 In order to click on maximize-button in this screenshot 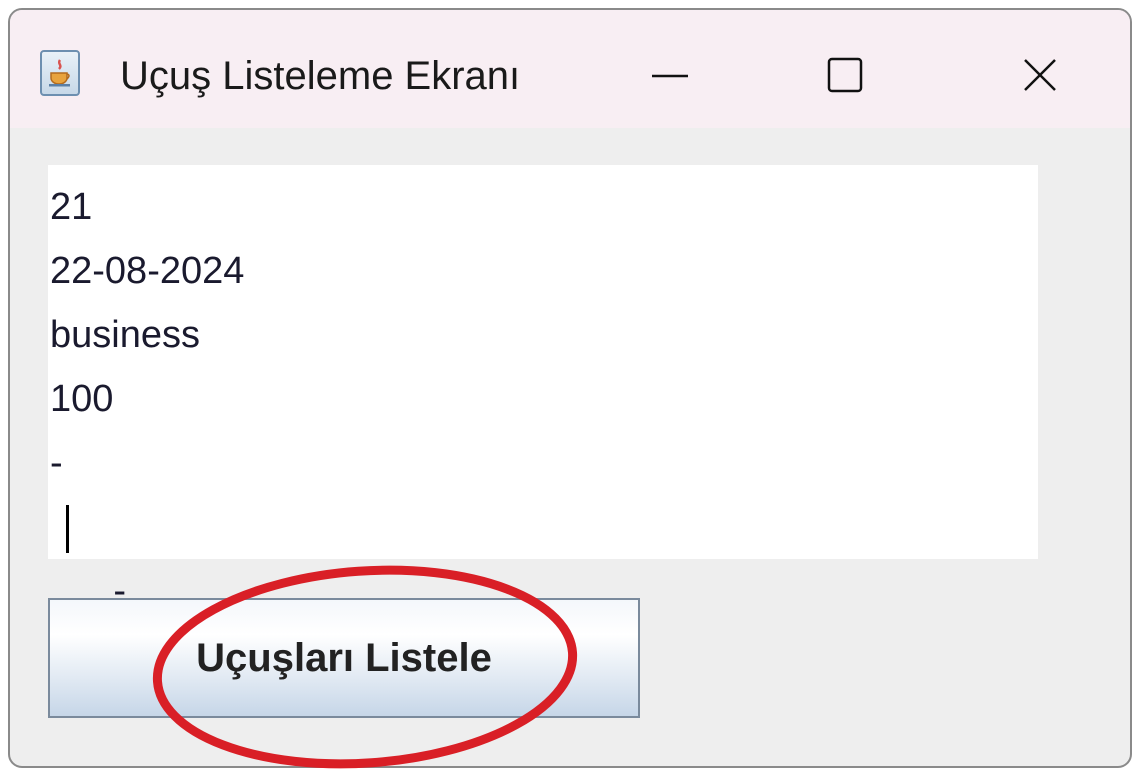, I will do `click(845, 75)`.